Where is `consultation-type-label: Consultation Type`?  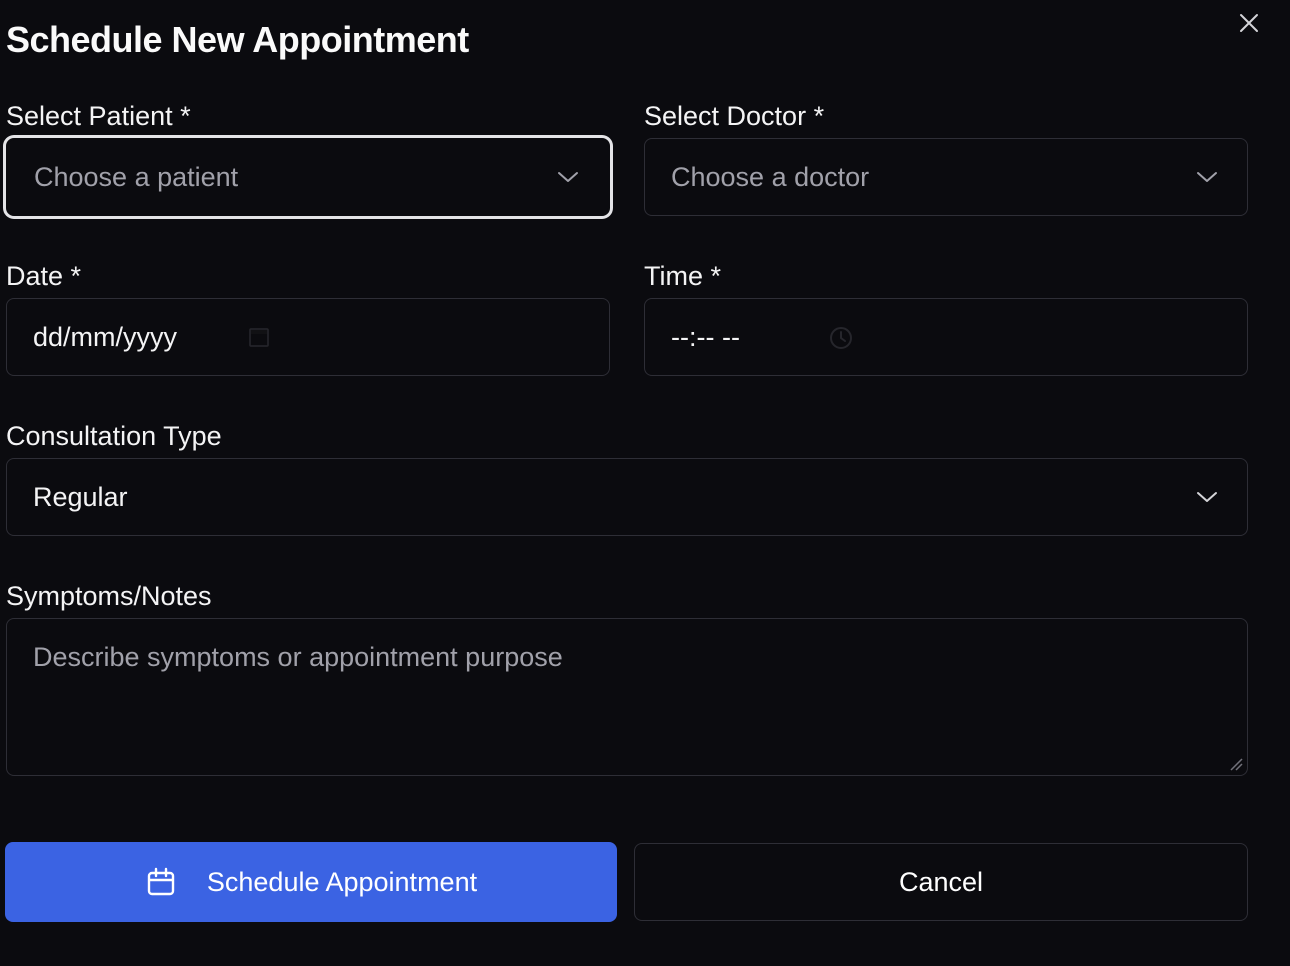
consultation-type-label: Consultation Type is located at coordinates (114, 436).